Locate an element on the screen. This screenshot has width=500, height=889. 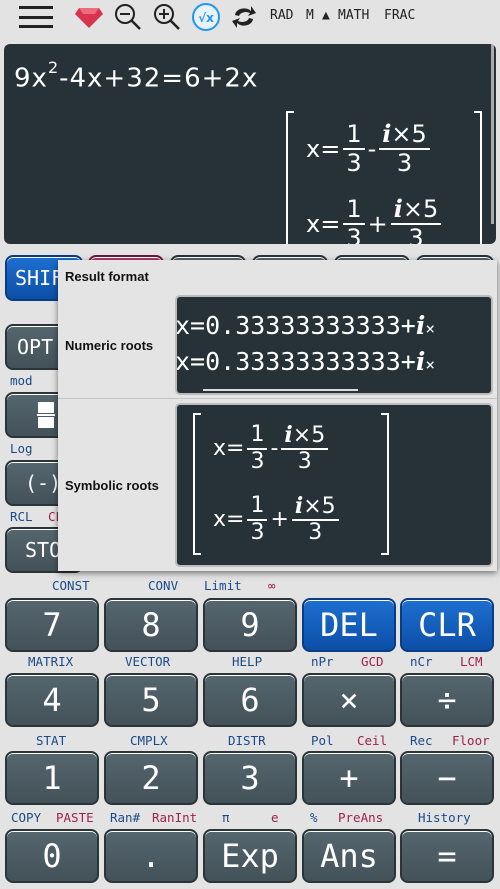
shift-label: nPr is located at coordinates (322, 661).